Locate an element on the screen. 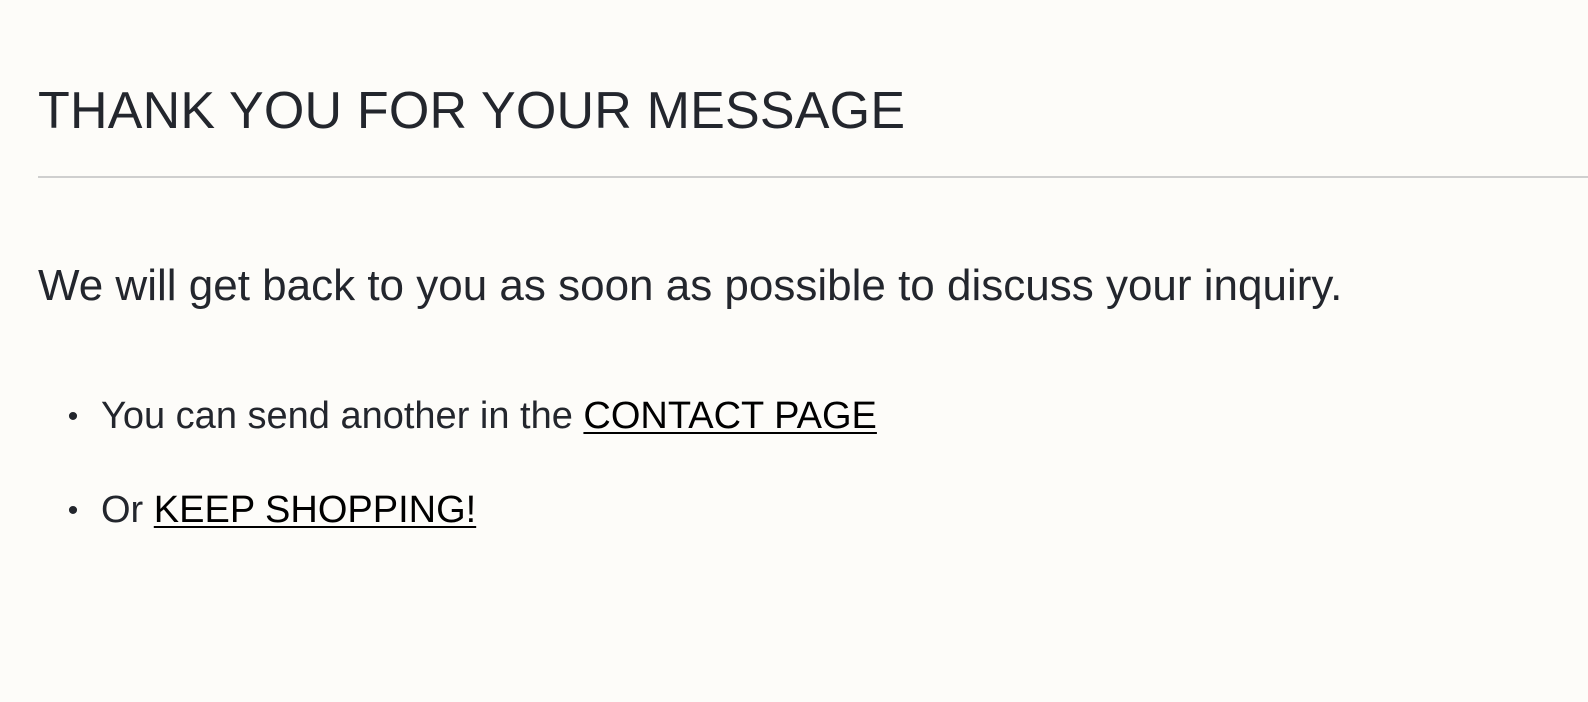 Image resolution: width=1588 pixels, height=702 pixels. keep-shopping-link: KEEP SHOPPING! is located at coordinates (315, 510).